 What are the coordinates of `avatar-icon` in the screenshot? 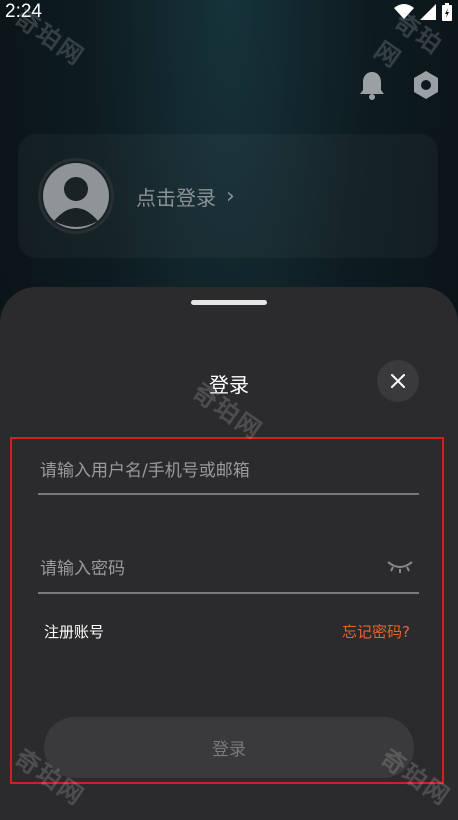 It's located at (76, 196).